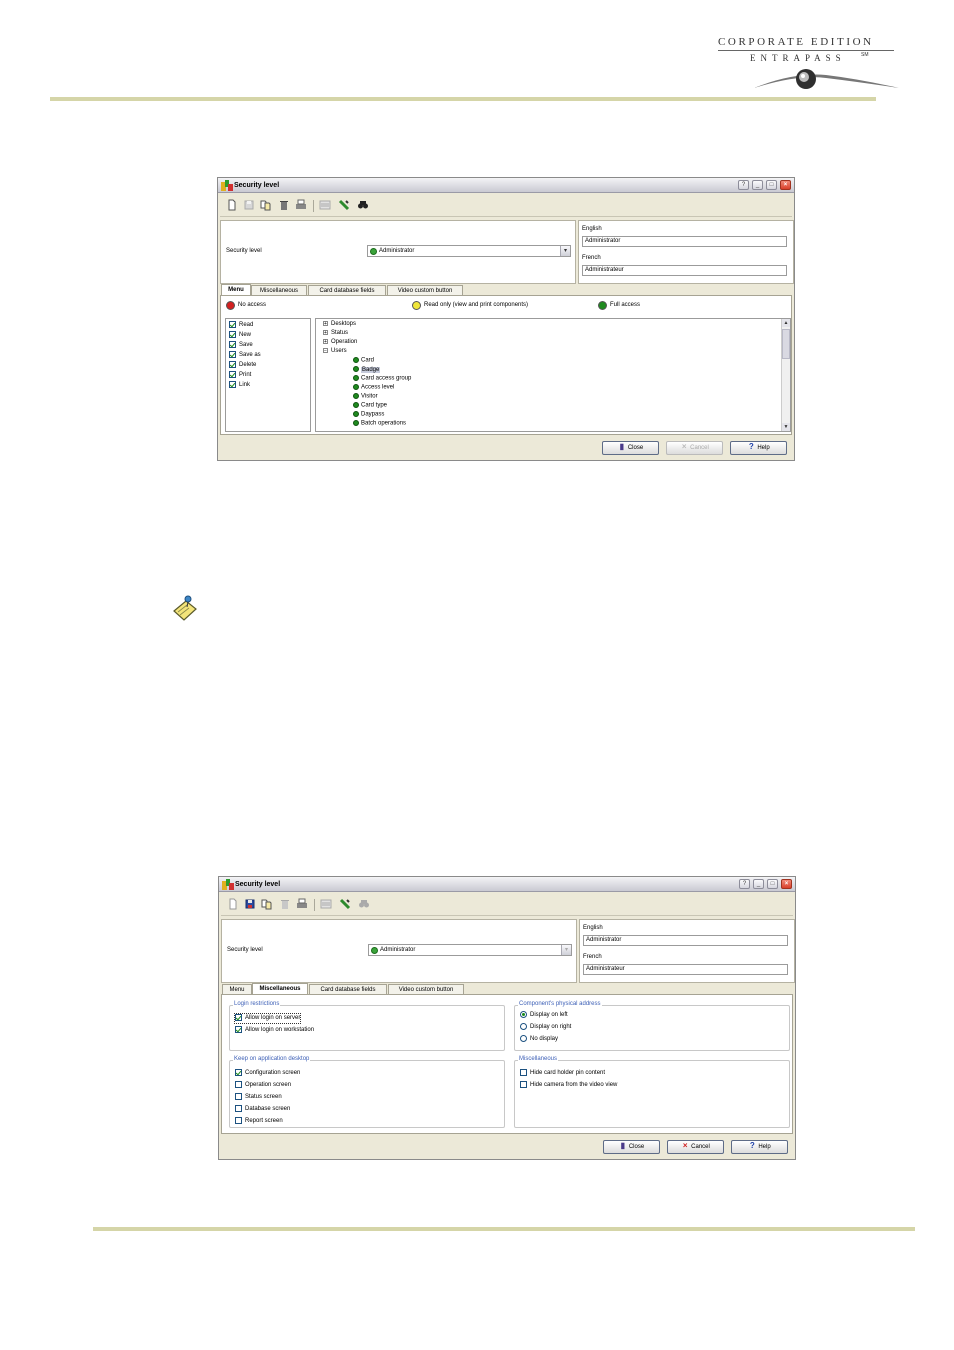 The image size is (954, 1350). I want to click on permission-save-as: Save as, so click(245, 355).